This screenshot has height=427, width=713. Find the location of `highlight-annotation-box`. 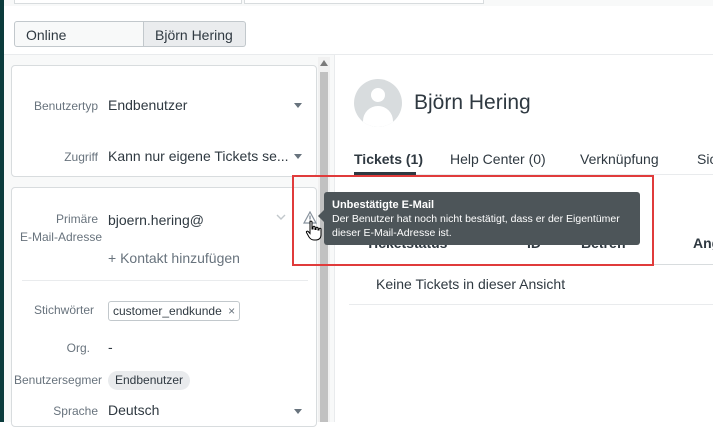

highlight-annotation-box is located at coordinates (473, 220).